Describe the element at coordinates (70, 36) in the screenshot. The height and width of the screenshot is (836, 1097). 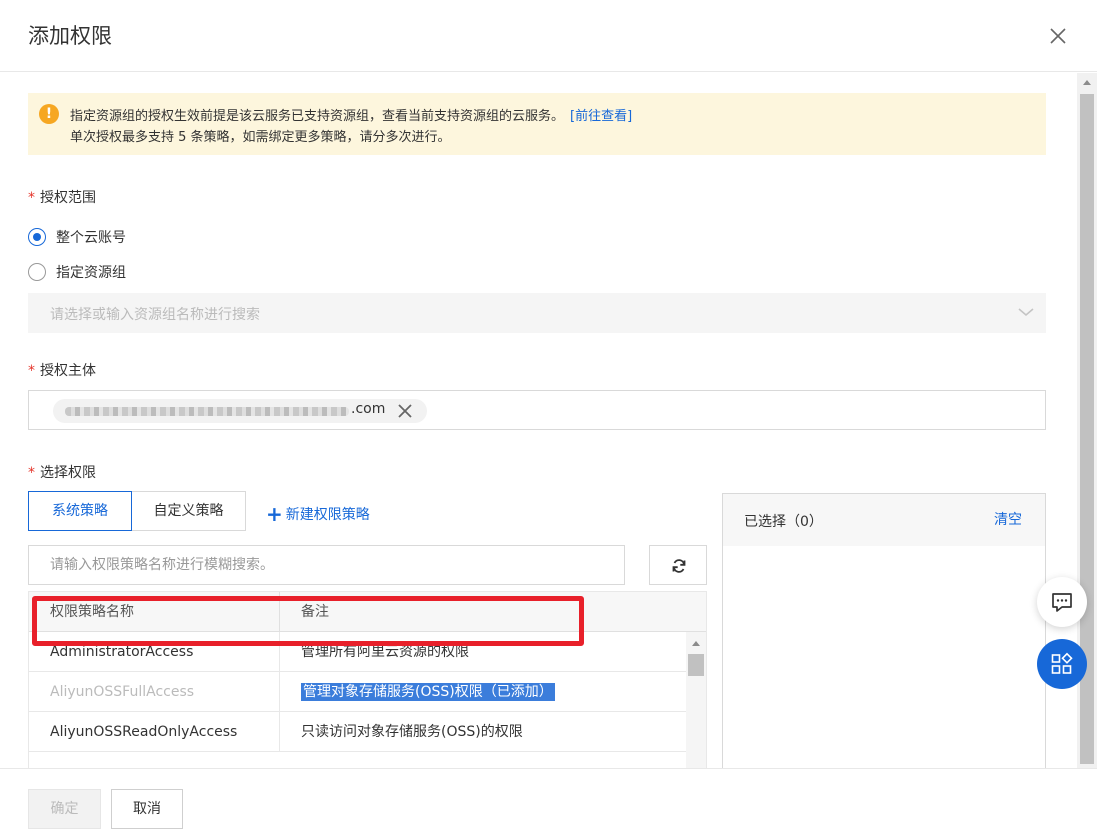
I see `dialog-title: 添加权限` at that location.